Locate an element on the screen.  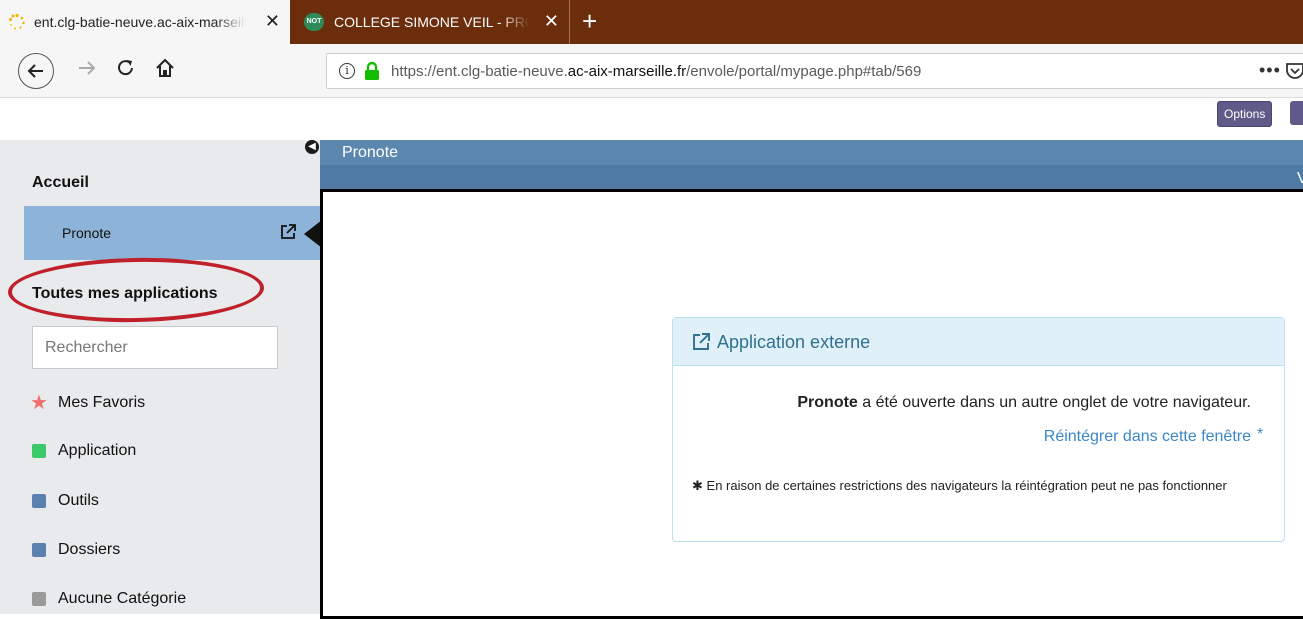
info-icon: i is located at coordinates (347, 71).